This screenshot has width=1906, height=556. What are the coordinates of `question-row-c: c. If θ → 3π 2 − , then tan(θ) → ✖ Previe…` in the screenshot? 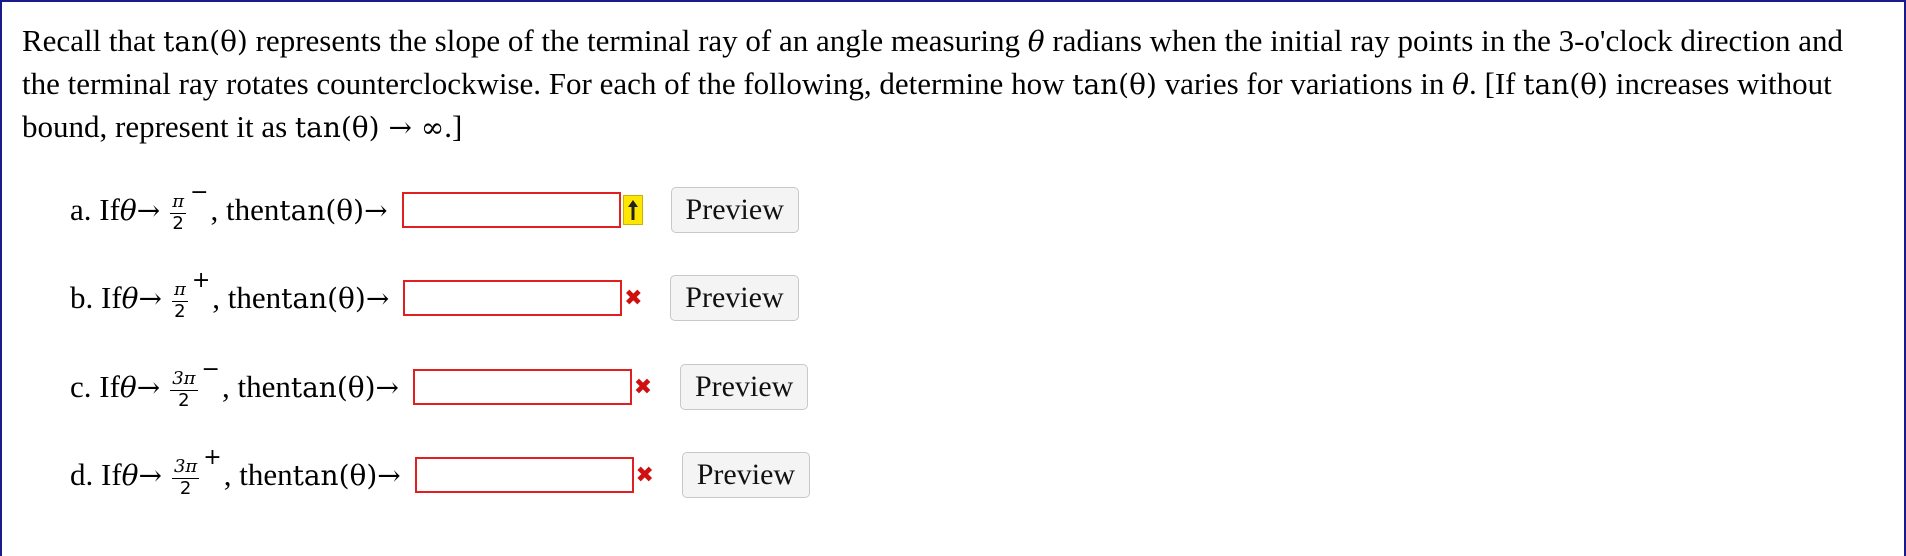 It's located at (439, 386).